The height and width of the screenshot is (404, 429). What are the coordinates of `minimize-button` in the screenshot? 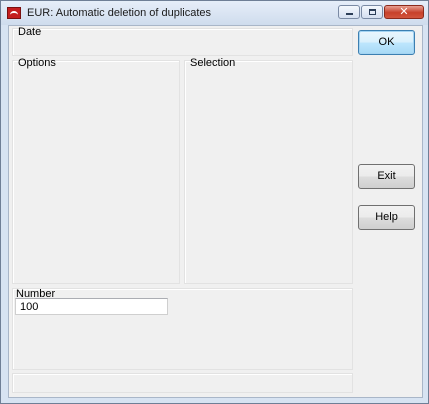 It's located at (349, 12).